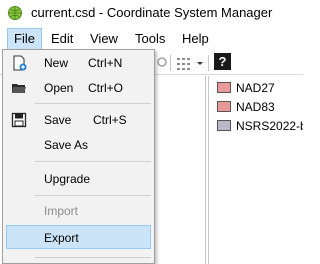 Image resolution: width=320 pixels, height=264 pixels. Describe the element at coordinates (66, 145) in the screenshot. I see `menu-item-label: Save As` at that location.